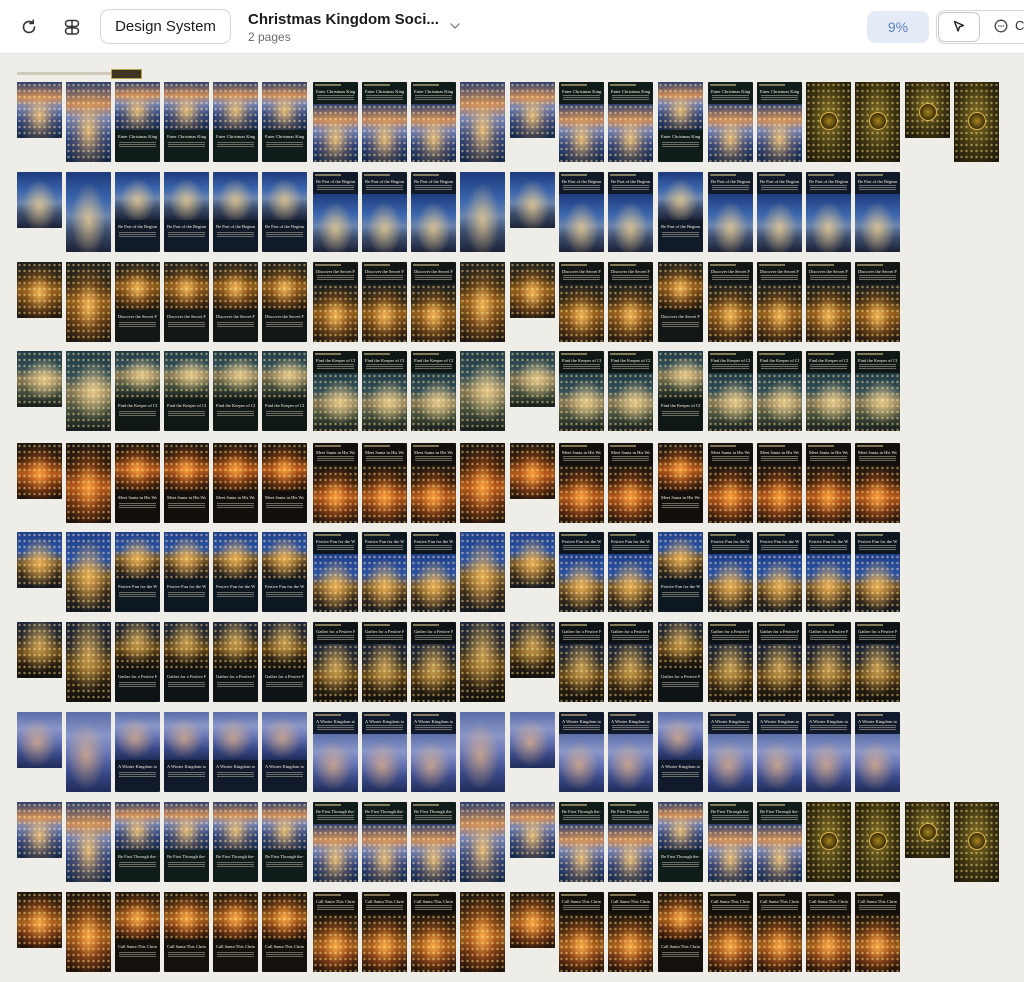 Image resolution: width=1024 pixels, height=982 pixels. What do you see at coordinates (1019, 25) in the screenshot?
I see `comment-tool-label: C` at bounding box center [1019, 25].